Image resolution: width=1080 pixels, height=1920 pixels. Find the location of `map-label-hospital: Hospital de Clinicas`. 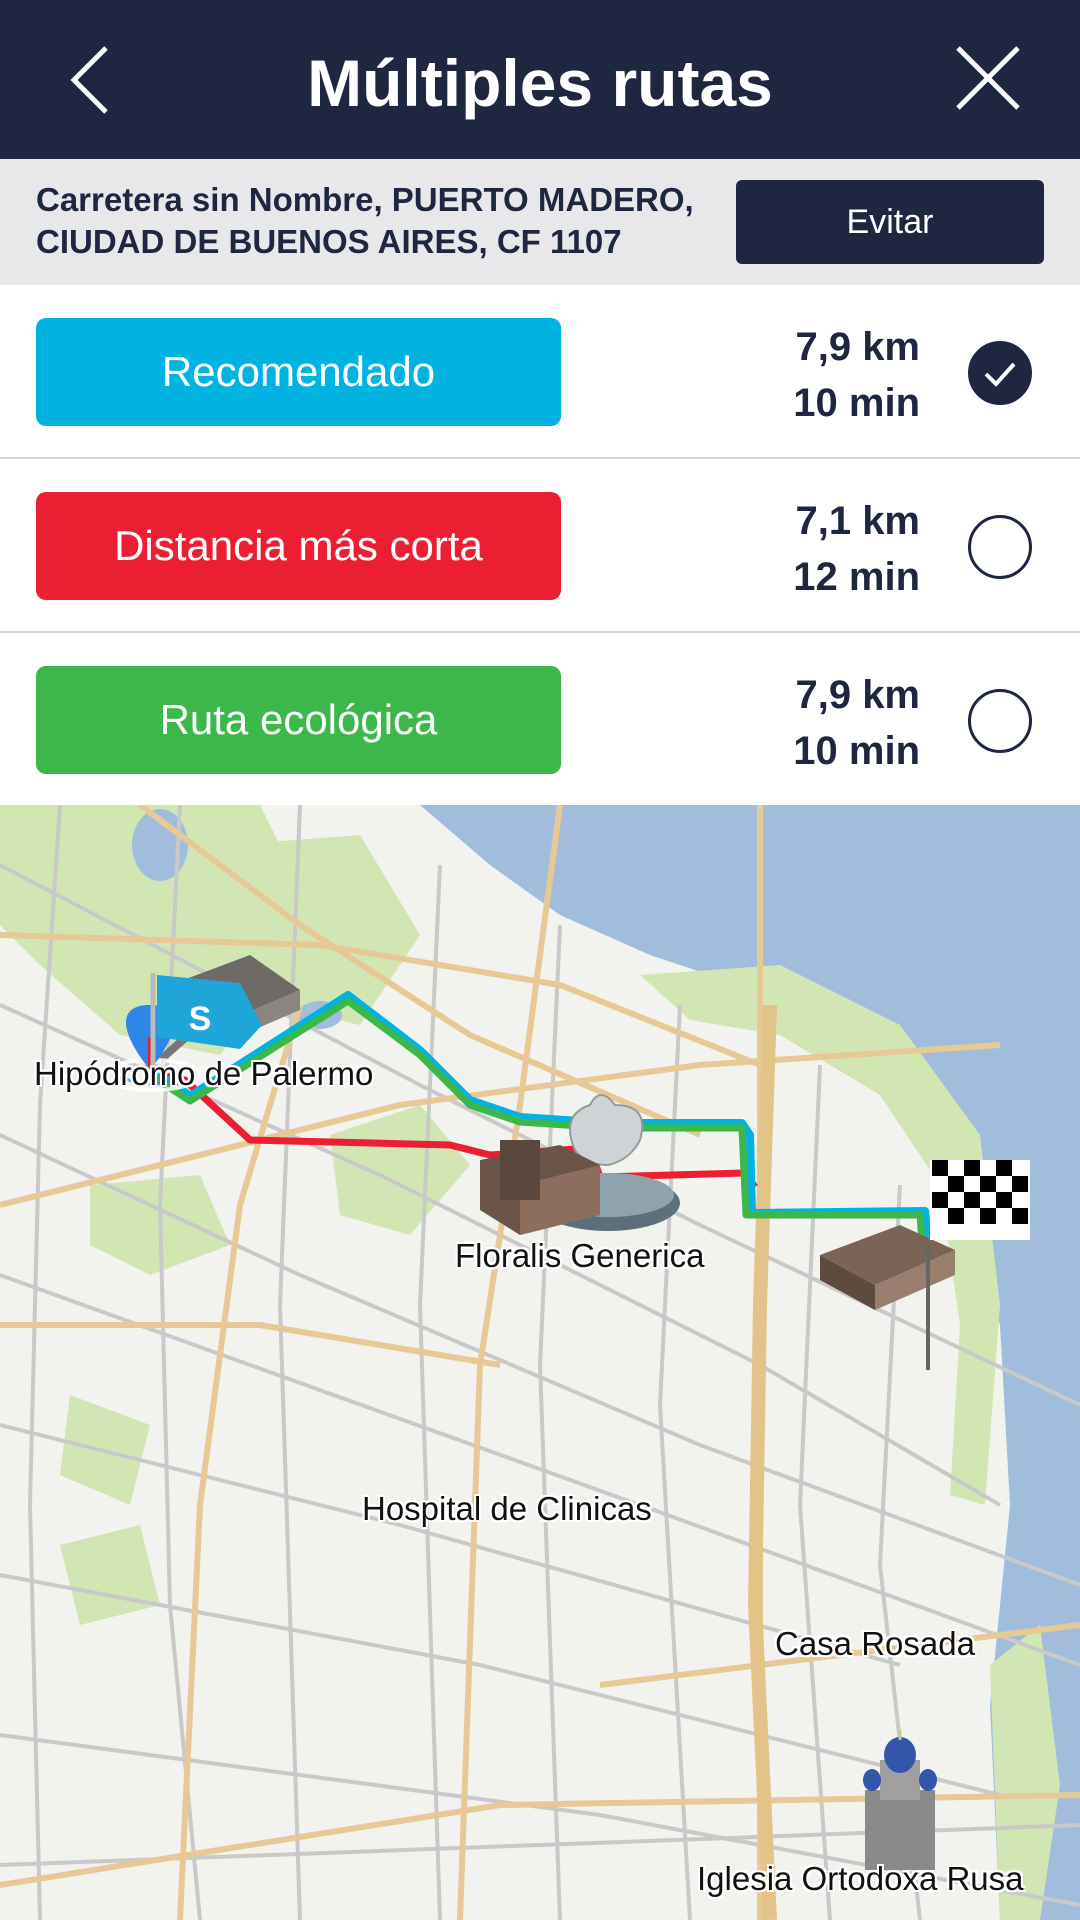

map-label-hospital: Hospital de Clinicas is located at coordinates (507, 1508).